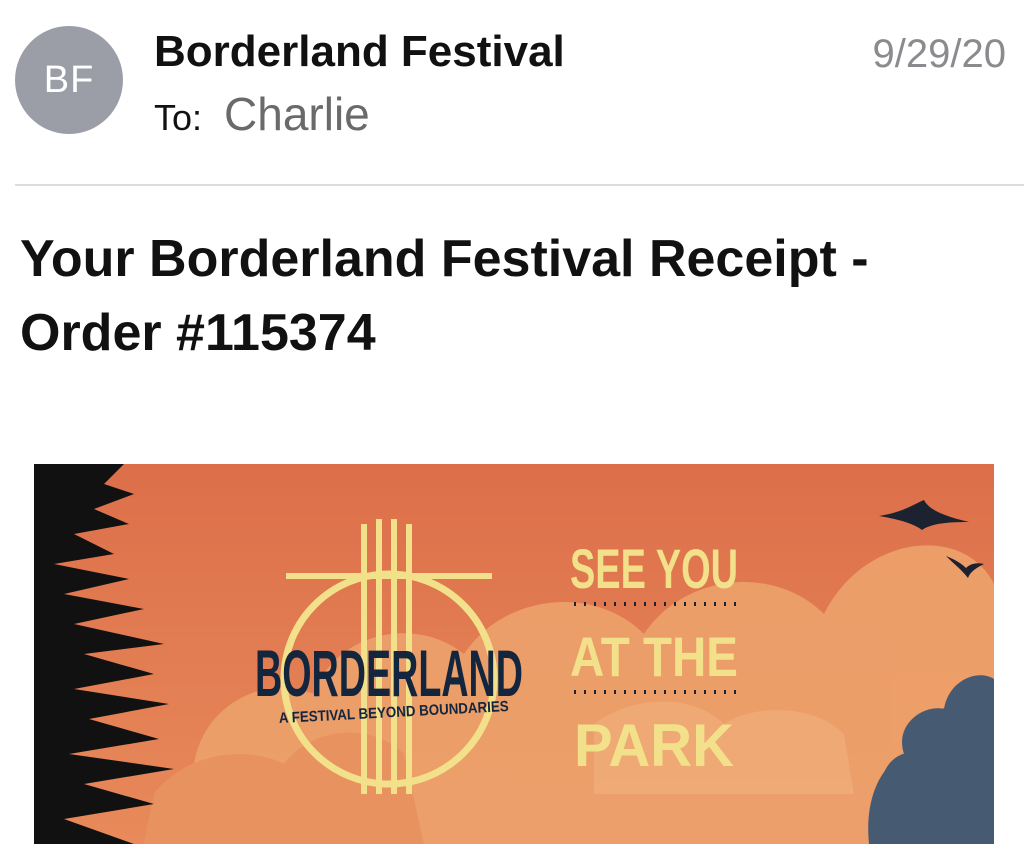  I want to click on sender-name: Borderland Festival, so click(359, 51).